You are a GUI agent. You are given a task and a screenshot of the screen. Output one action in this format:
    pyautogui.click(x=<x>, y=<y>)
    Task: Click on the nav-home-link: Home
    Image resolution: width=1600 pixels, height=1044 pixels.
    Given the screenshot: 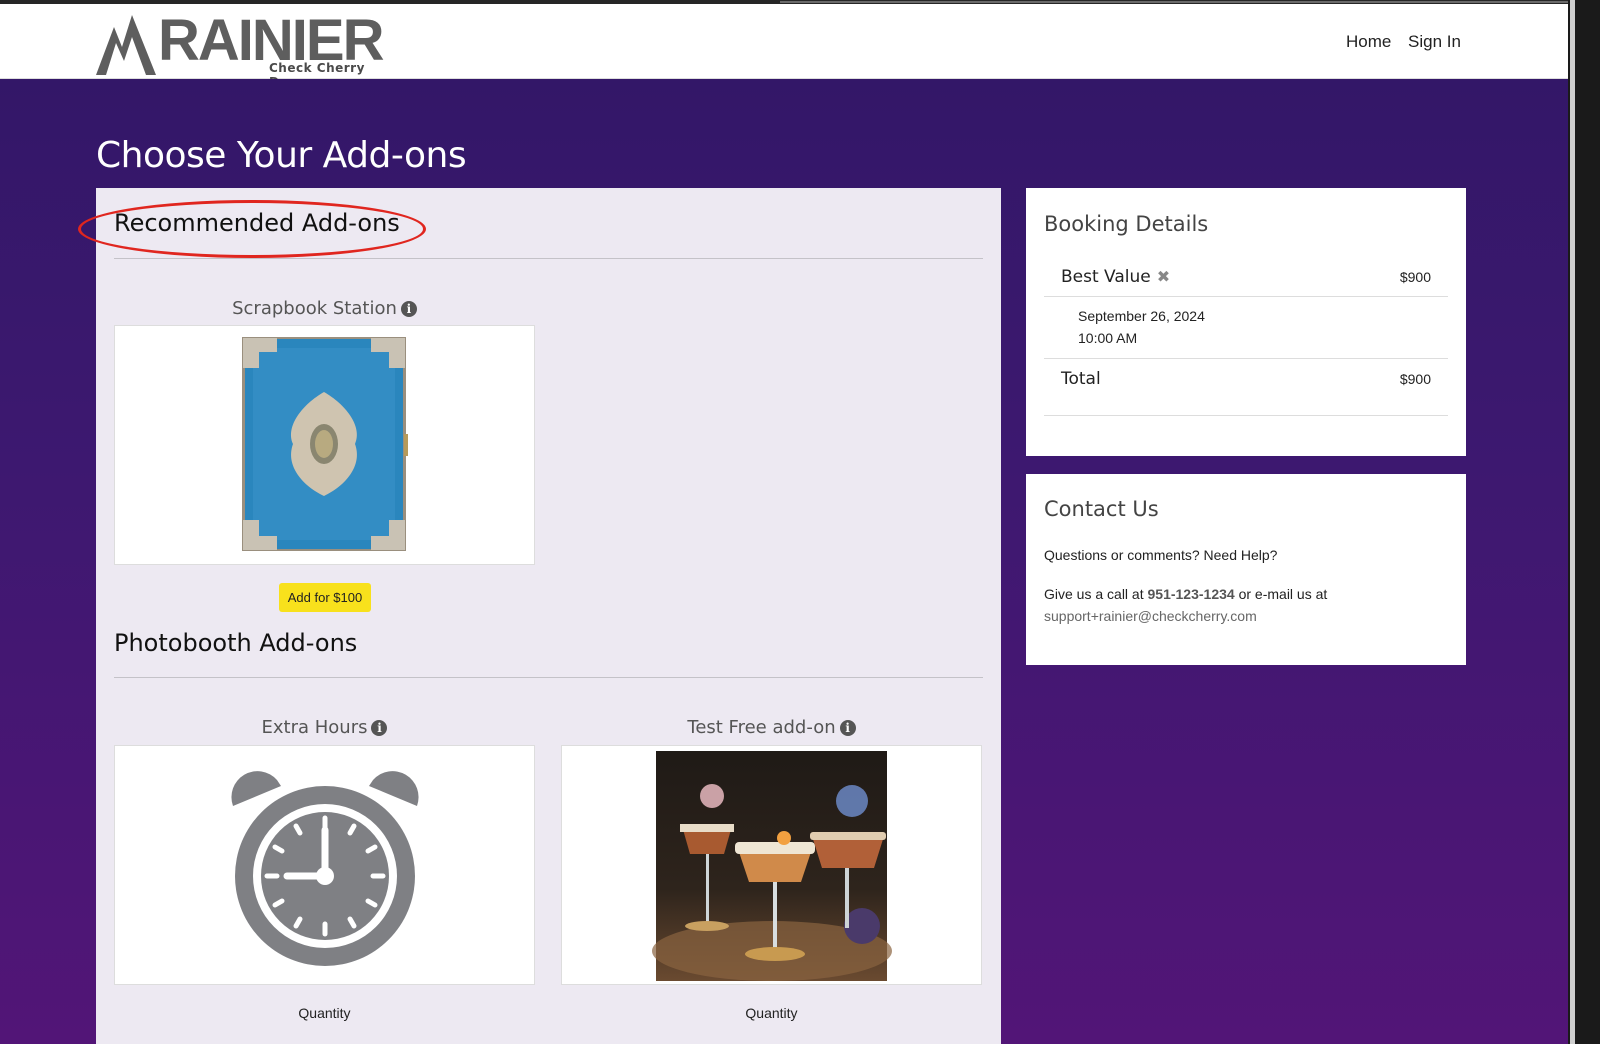 What is the action you would take?
    pyautogui.click(x=1368, y=42)
    